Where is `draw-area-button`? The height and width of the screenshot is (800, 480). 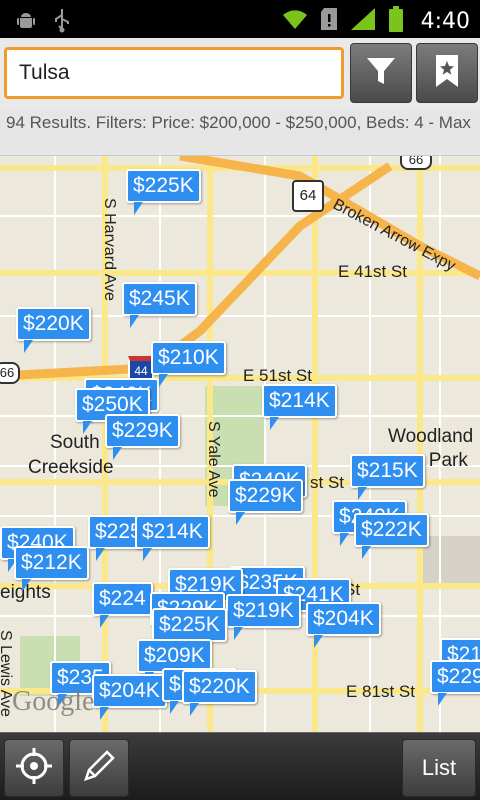
draw-area-button is located at coordinates (99, 768).